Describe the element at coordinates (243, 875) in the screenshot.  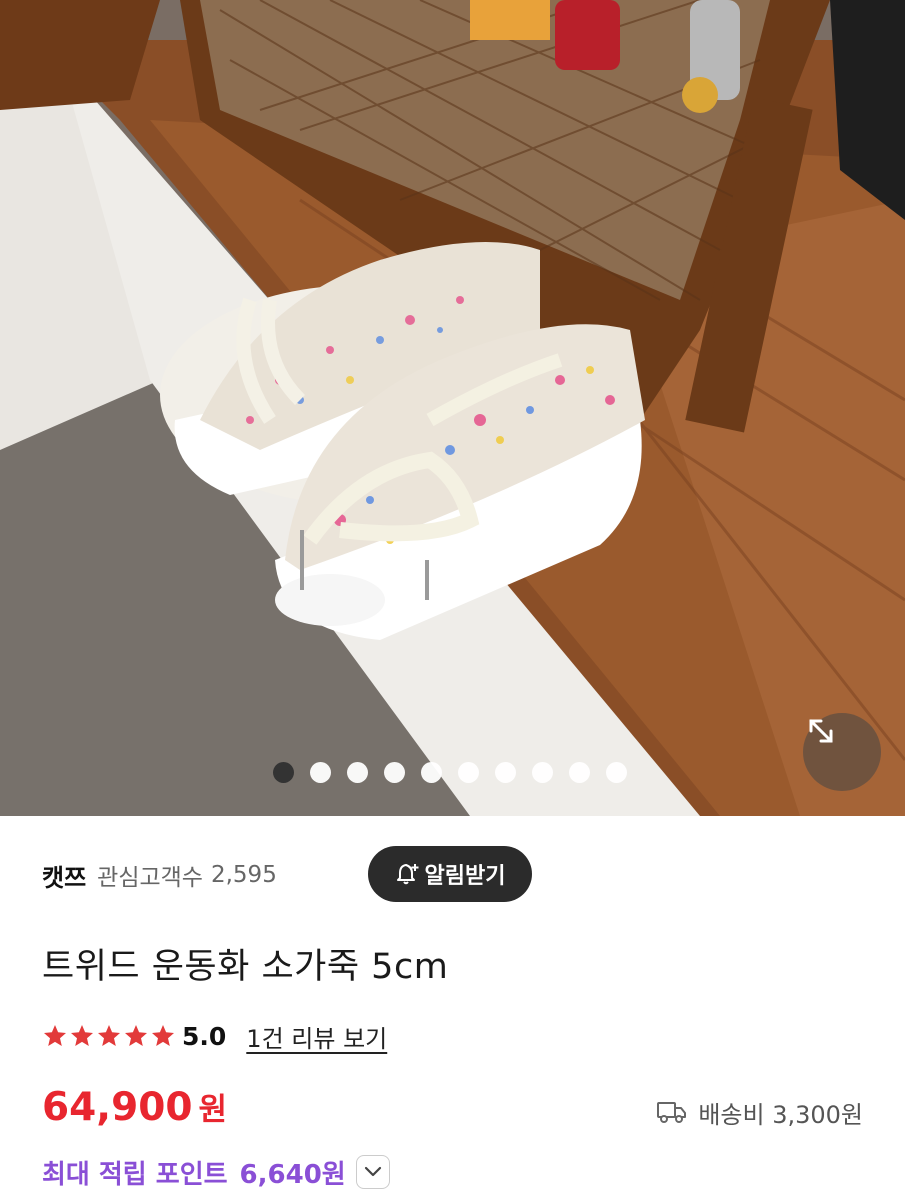
I see `follower-count: 2,595` at that location.